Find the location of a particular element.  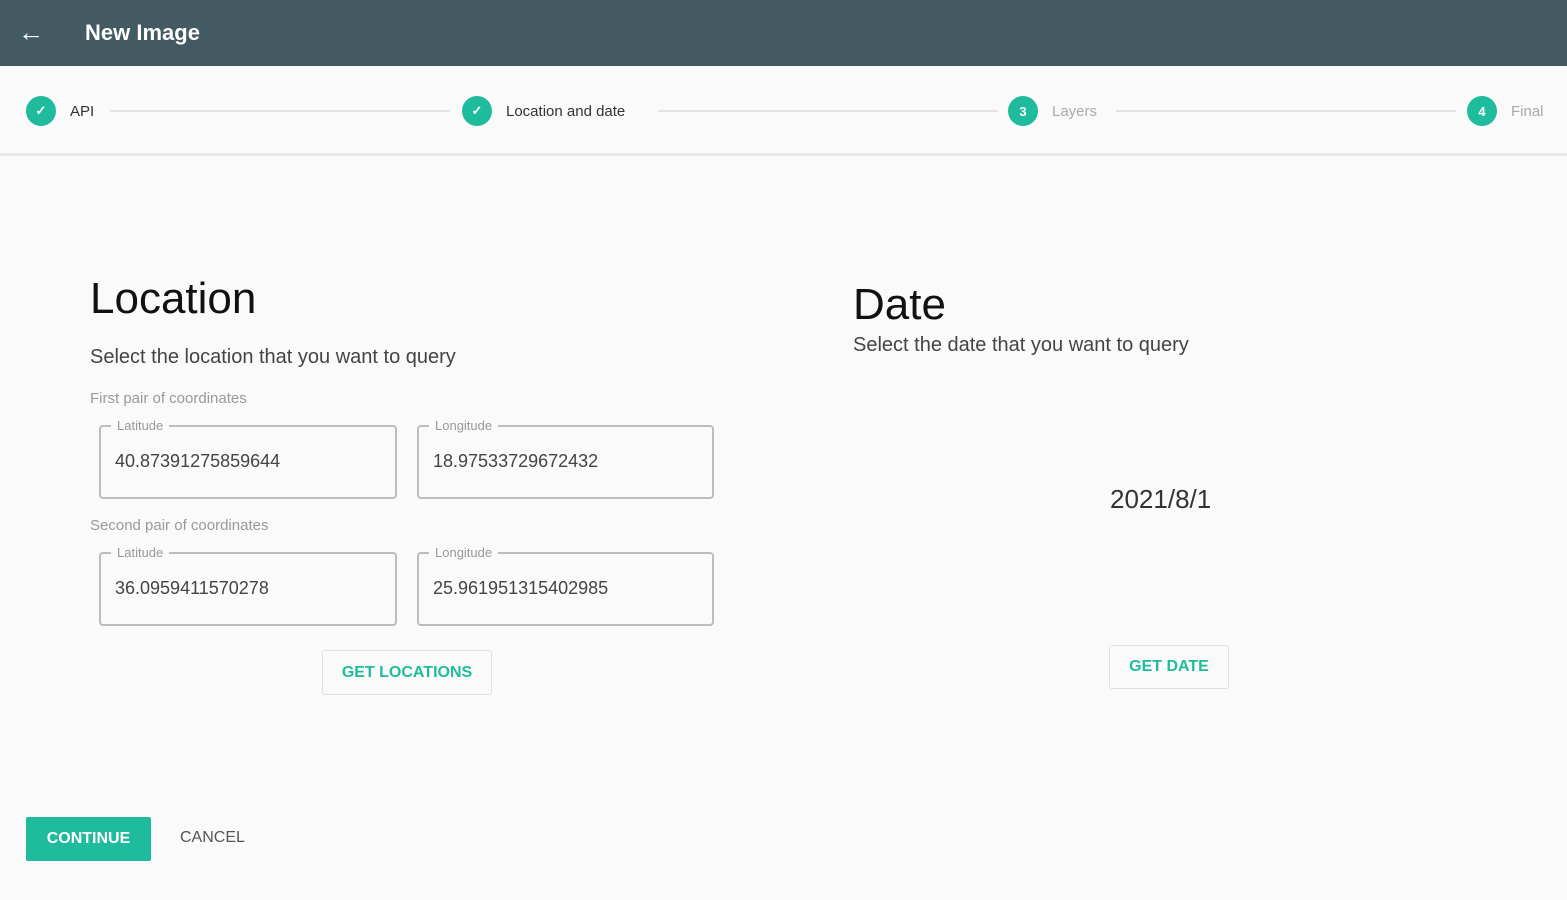

first-longitude-field: Longitude is located at coordinates (565, 458).